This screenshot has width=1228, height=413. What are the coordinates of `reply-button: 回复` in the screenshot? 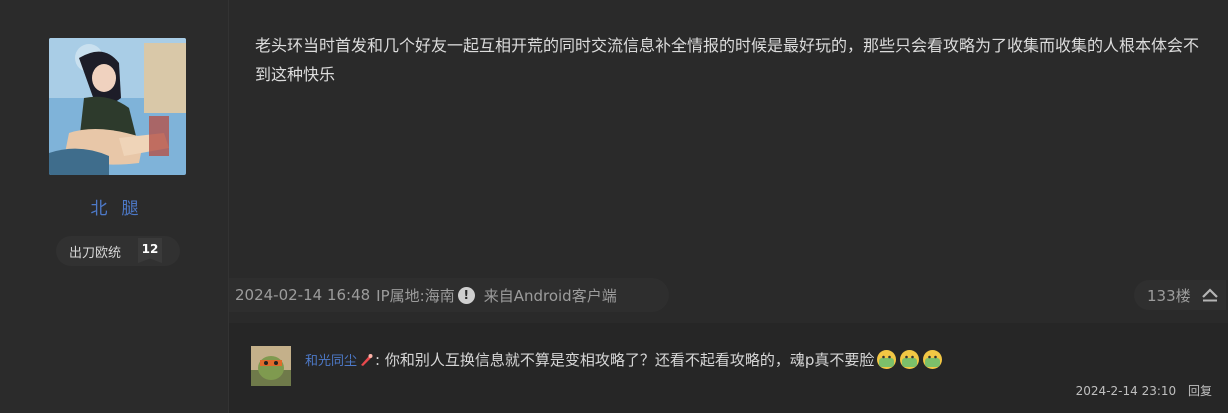 It's located at (1200, 391).